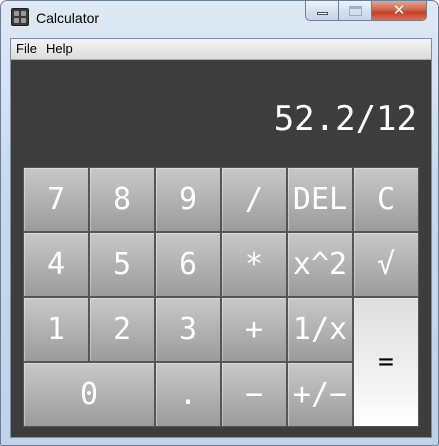 The height and width of the screenshot is (446, 439). What do you see at coordinates (59, 49) in the screenshot?
I see `menu-help: Help` at bounding box center [59, 49].